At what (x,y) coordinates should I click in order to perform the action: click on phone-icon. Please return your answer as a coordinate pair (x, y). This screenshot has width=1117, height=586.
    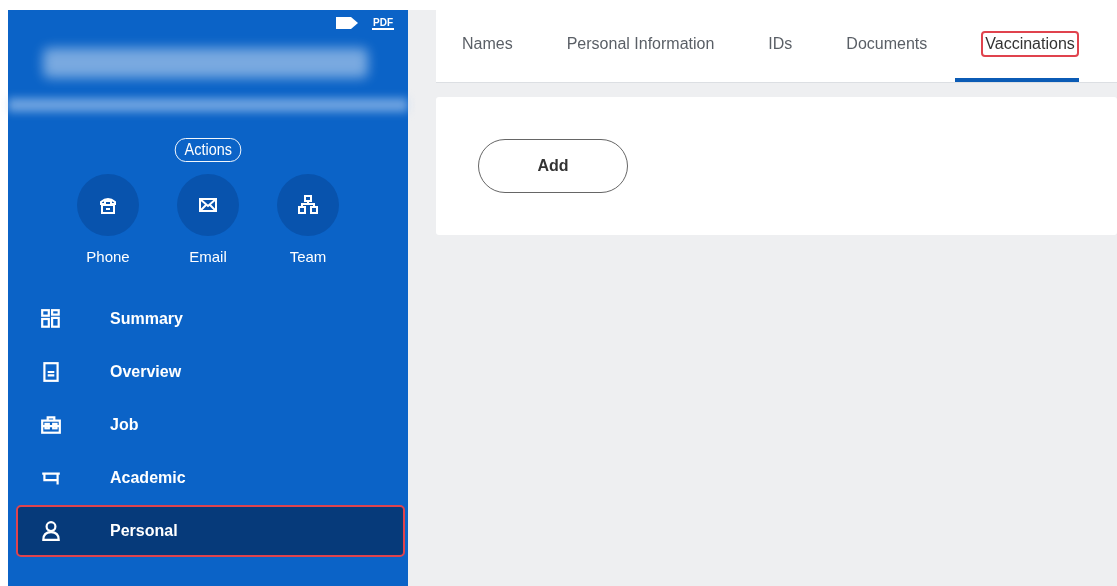
    Looking at the image, I should click on (108, 205).